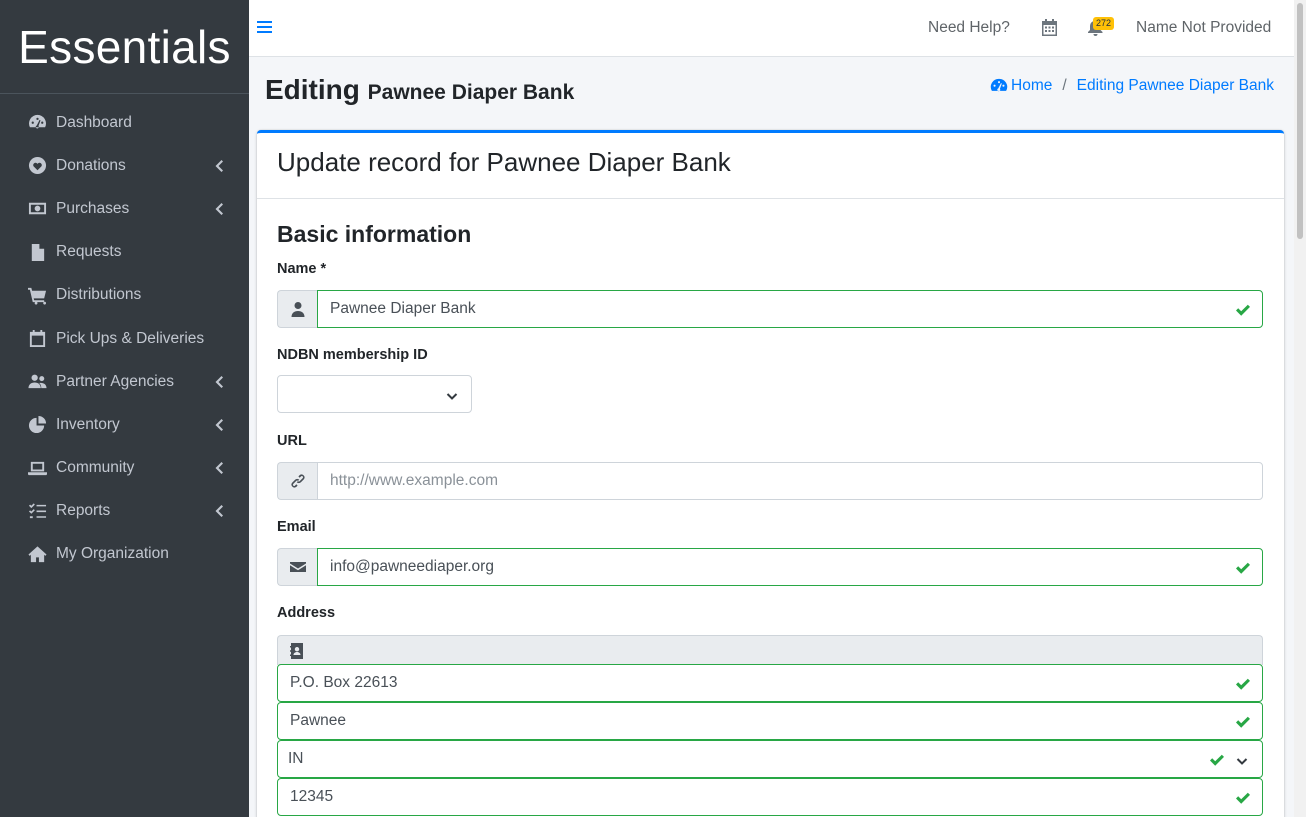 The image size is (1306, 817). I want to click on sidebar-item-label: Pick Ups & Deliveries, so click(130, 338).